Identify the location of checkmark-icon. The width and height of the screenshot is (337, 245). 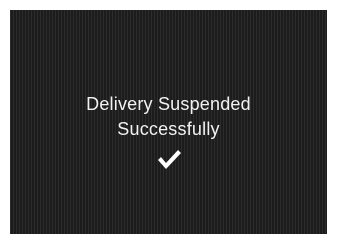
(169, 159).